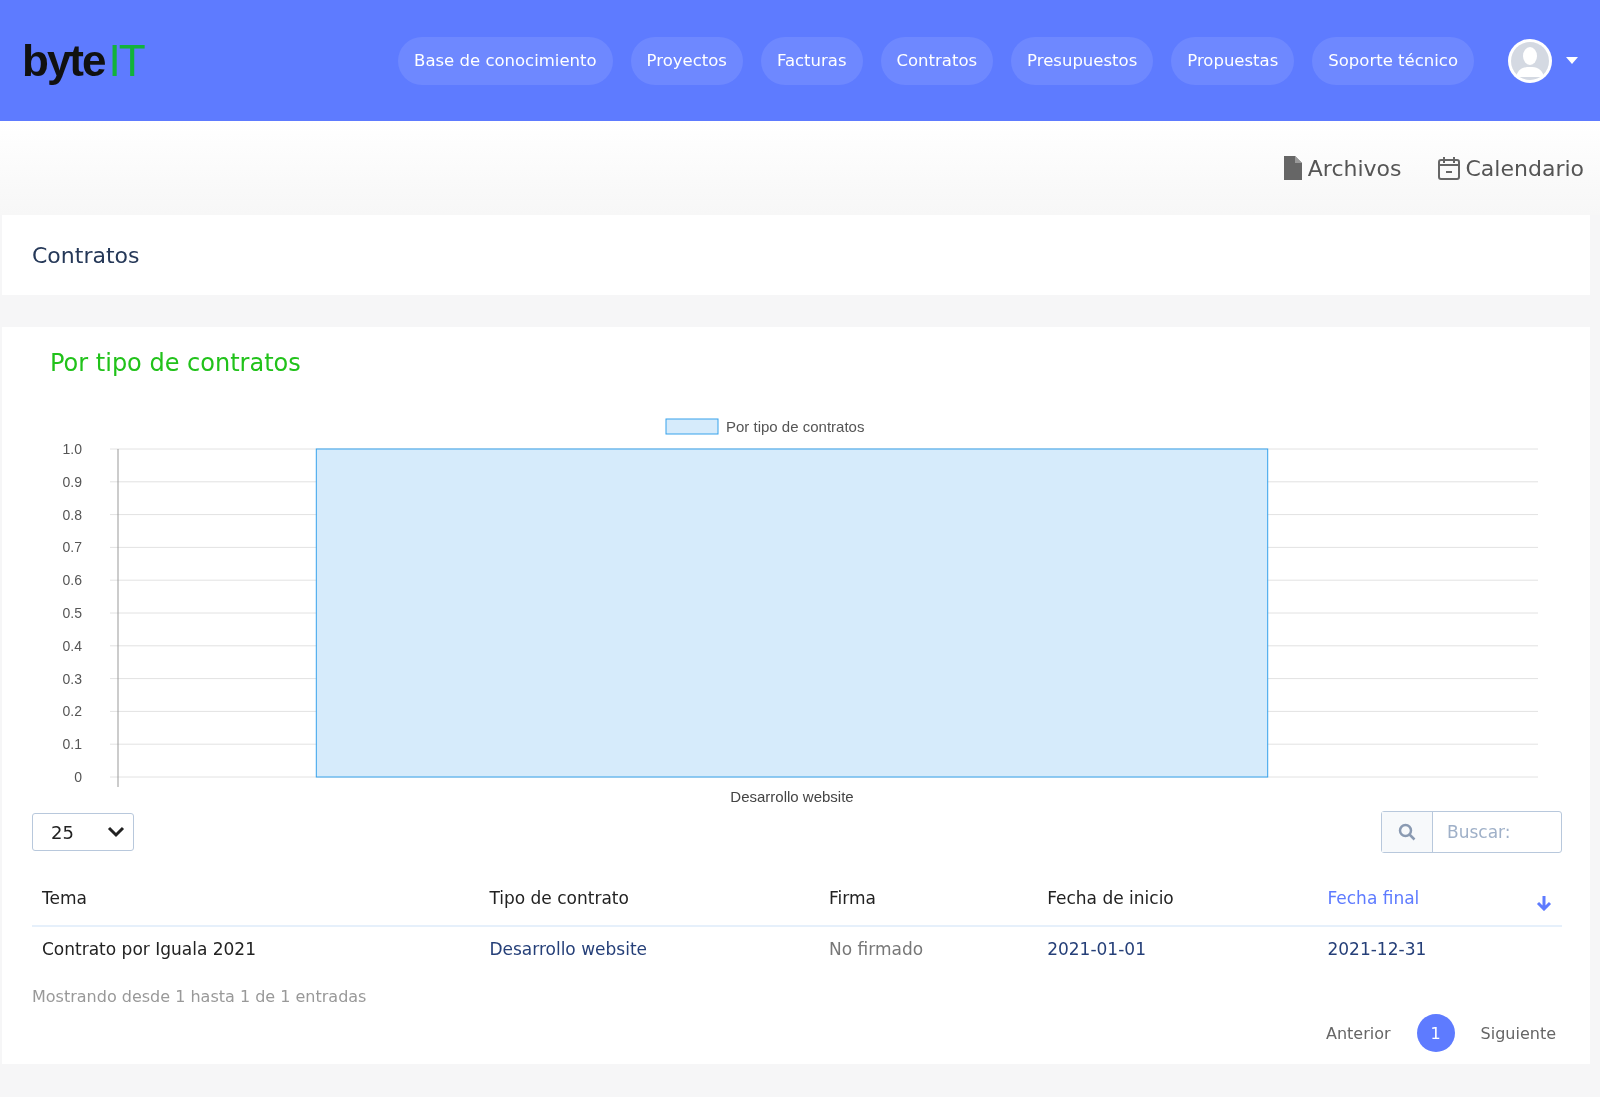  What do you see at coordinates (1096, 949) in the screenshot?
I see `table-link: 2021-01-01` at bounding box center [1096, 949].